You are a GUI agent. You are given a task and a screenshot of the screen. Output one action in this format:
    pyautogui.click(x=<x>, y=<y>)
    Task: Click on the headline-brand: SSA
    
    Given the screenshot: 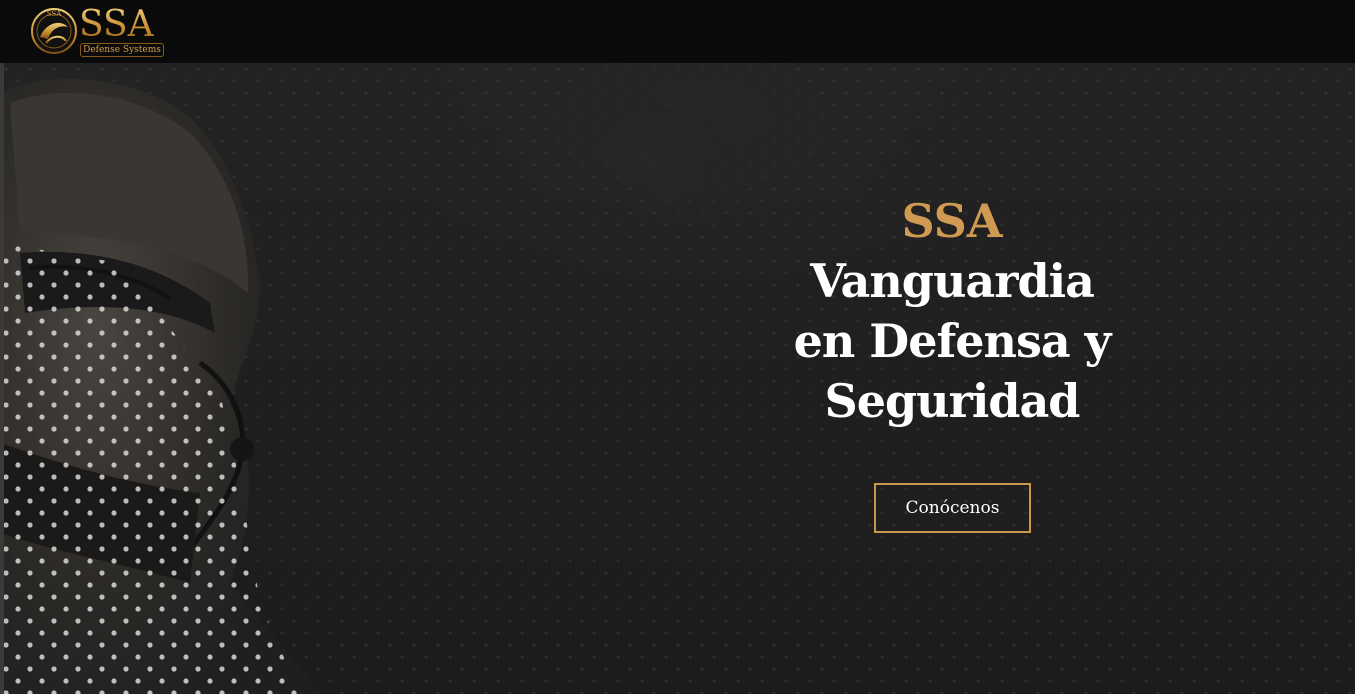 What is the action you would take?
    pyautogui.click(x=952, y=221)
    